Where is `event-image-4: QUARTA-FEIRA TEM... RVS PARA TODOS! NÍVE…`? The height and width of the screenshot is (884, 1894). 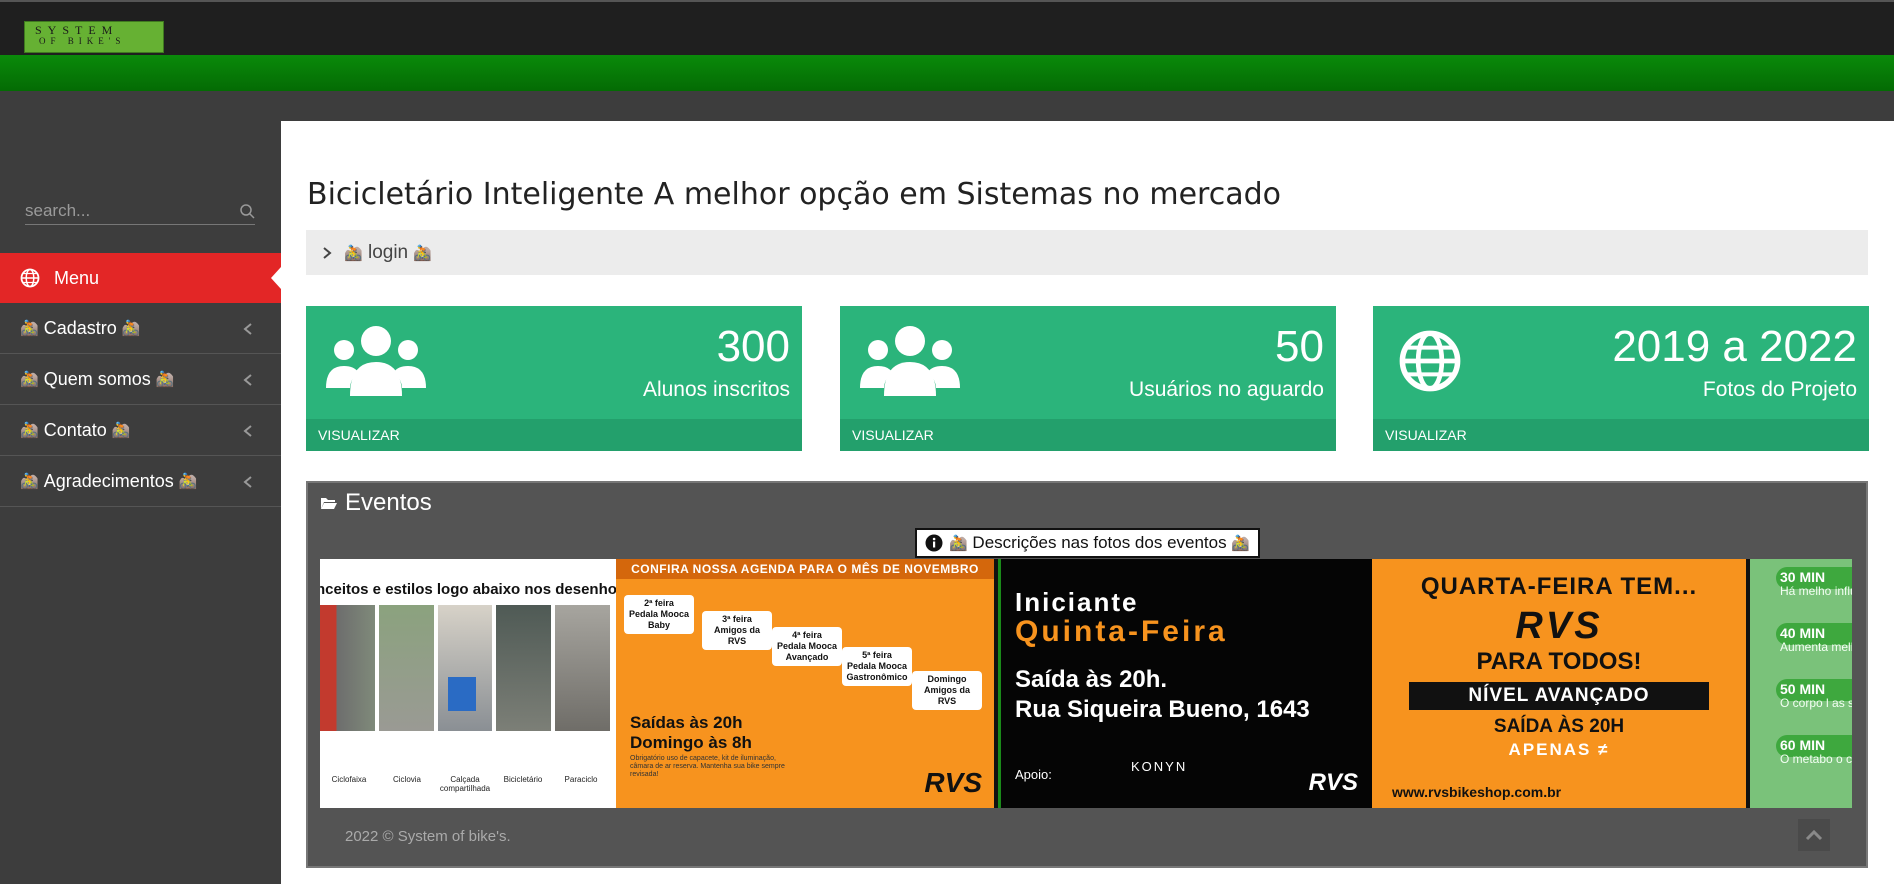 event-image-4: QUARTA-FEIRA TEM... RVS PARA TODOS! NÍVE… is located at coordinates (1559, 683).